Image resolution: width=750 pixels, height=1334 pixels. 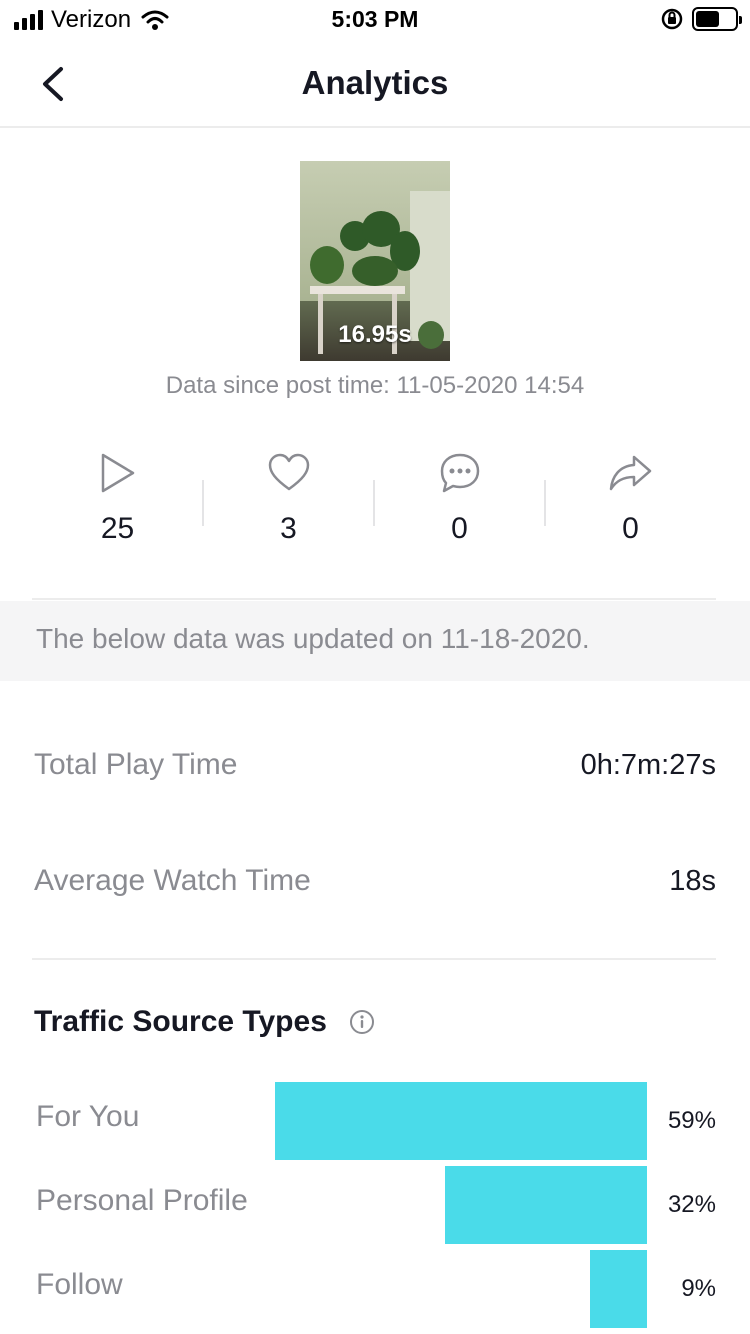 I want to click on nav-bar: Analytics, so click(x=375, y=84).